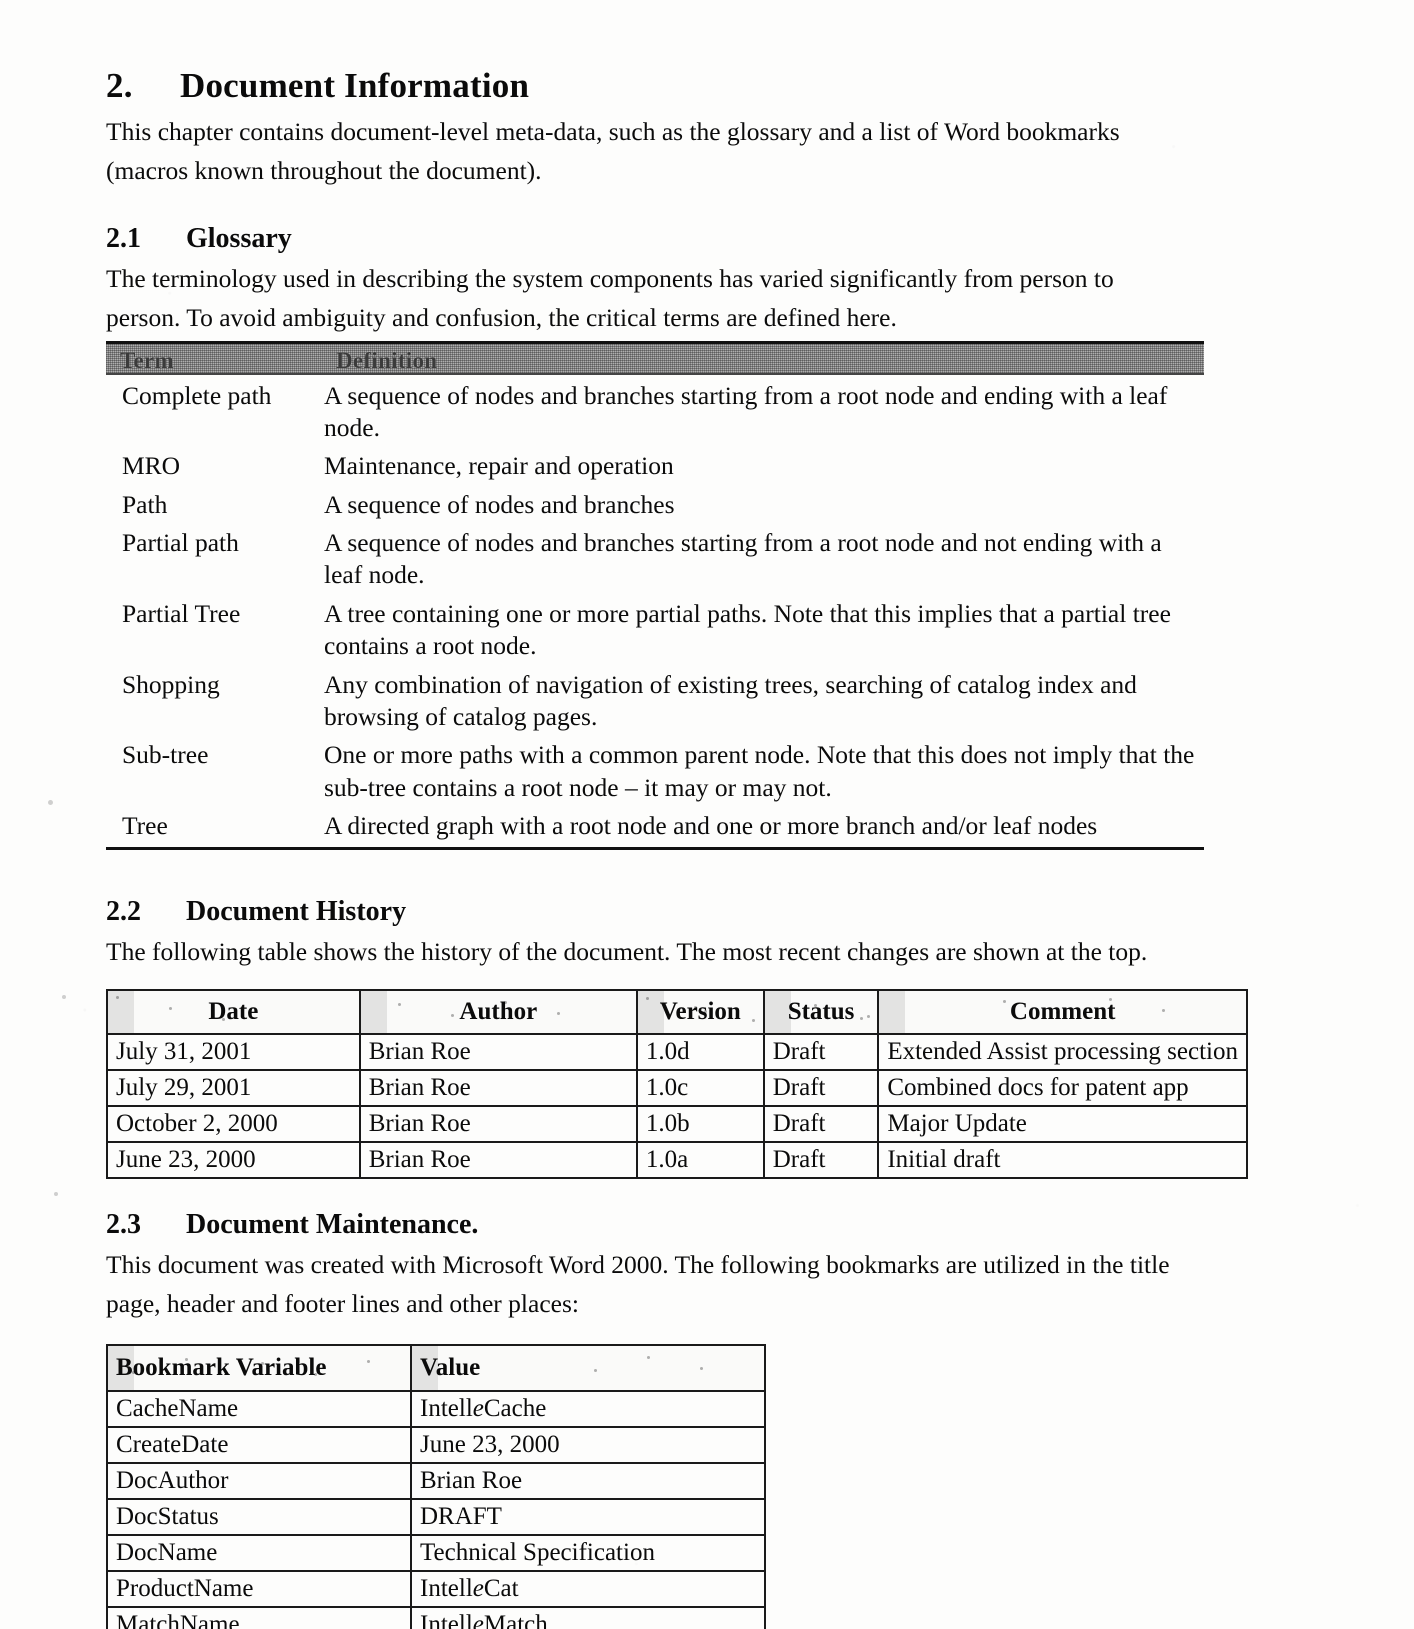 The width and height of the screenshot is (1414, 1629). What do you see at coordinates (119, 85) in the screenshot?
I see `chapter-number: 2.` at bounding box center [119, 85].